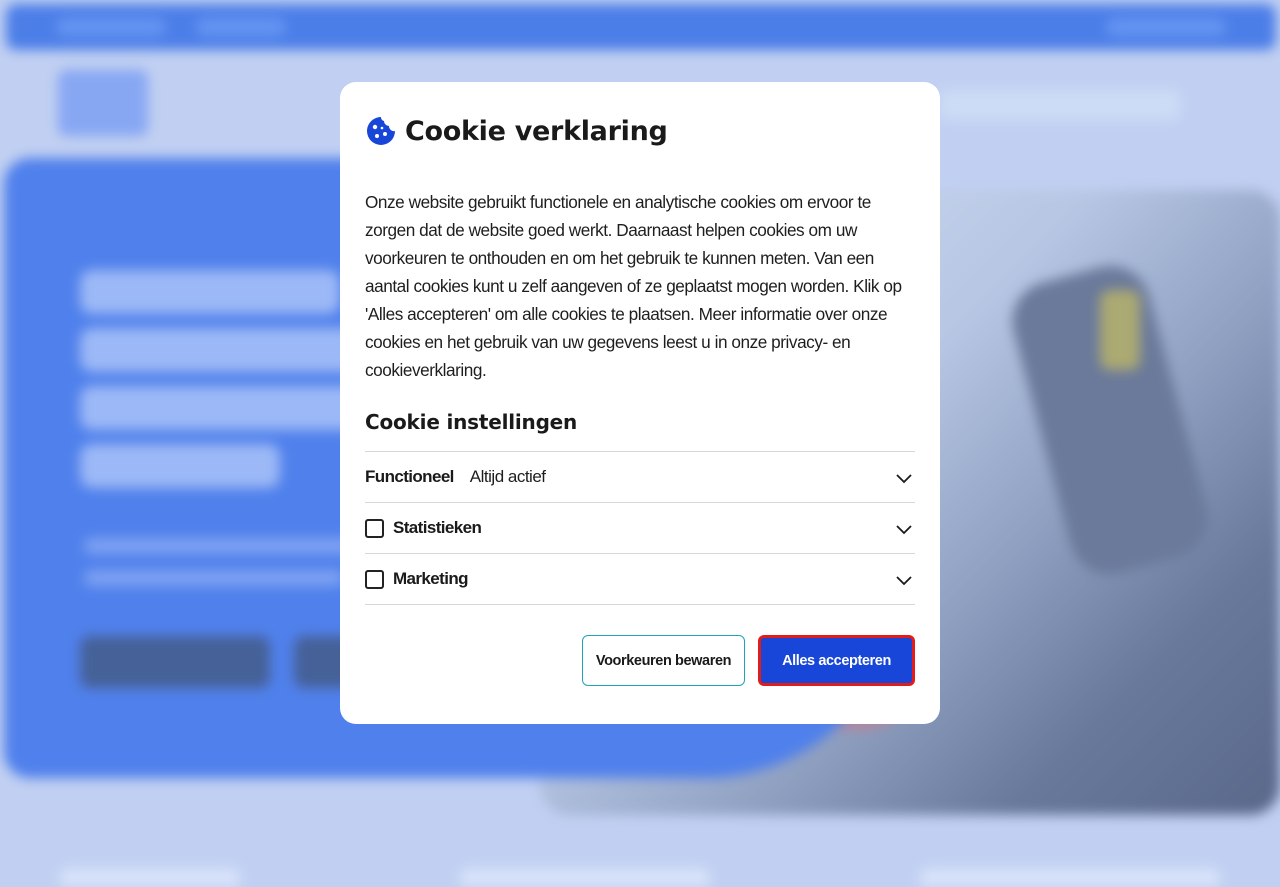  Describe the element at coordinates (381, 131) in the screenshot. I see `cookie-icon` at that location.